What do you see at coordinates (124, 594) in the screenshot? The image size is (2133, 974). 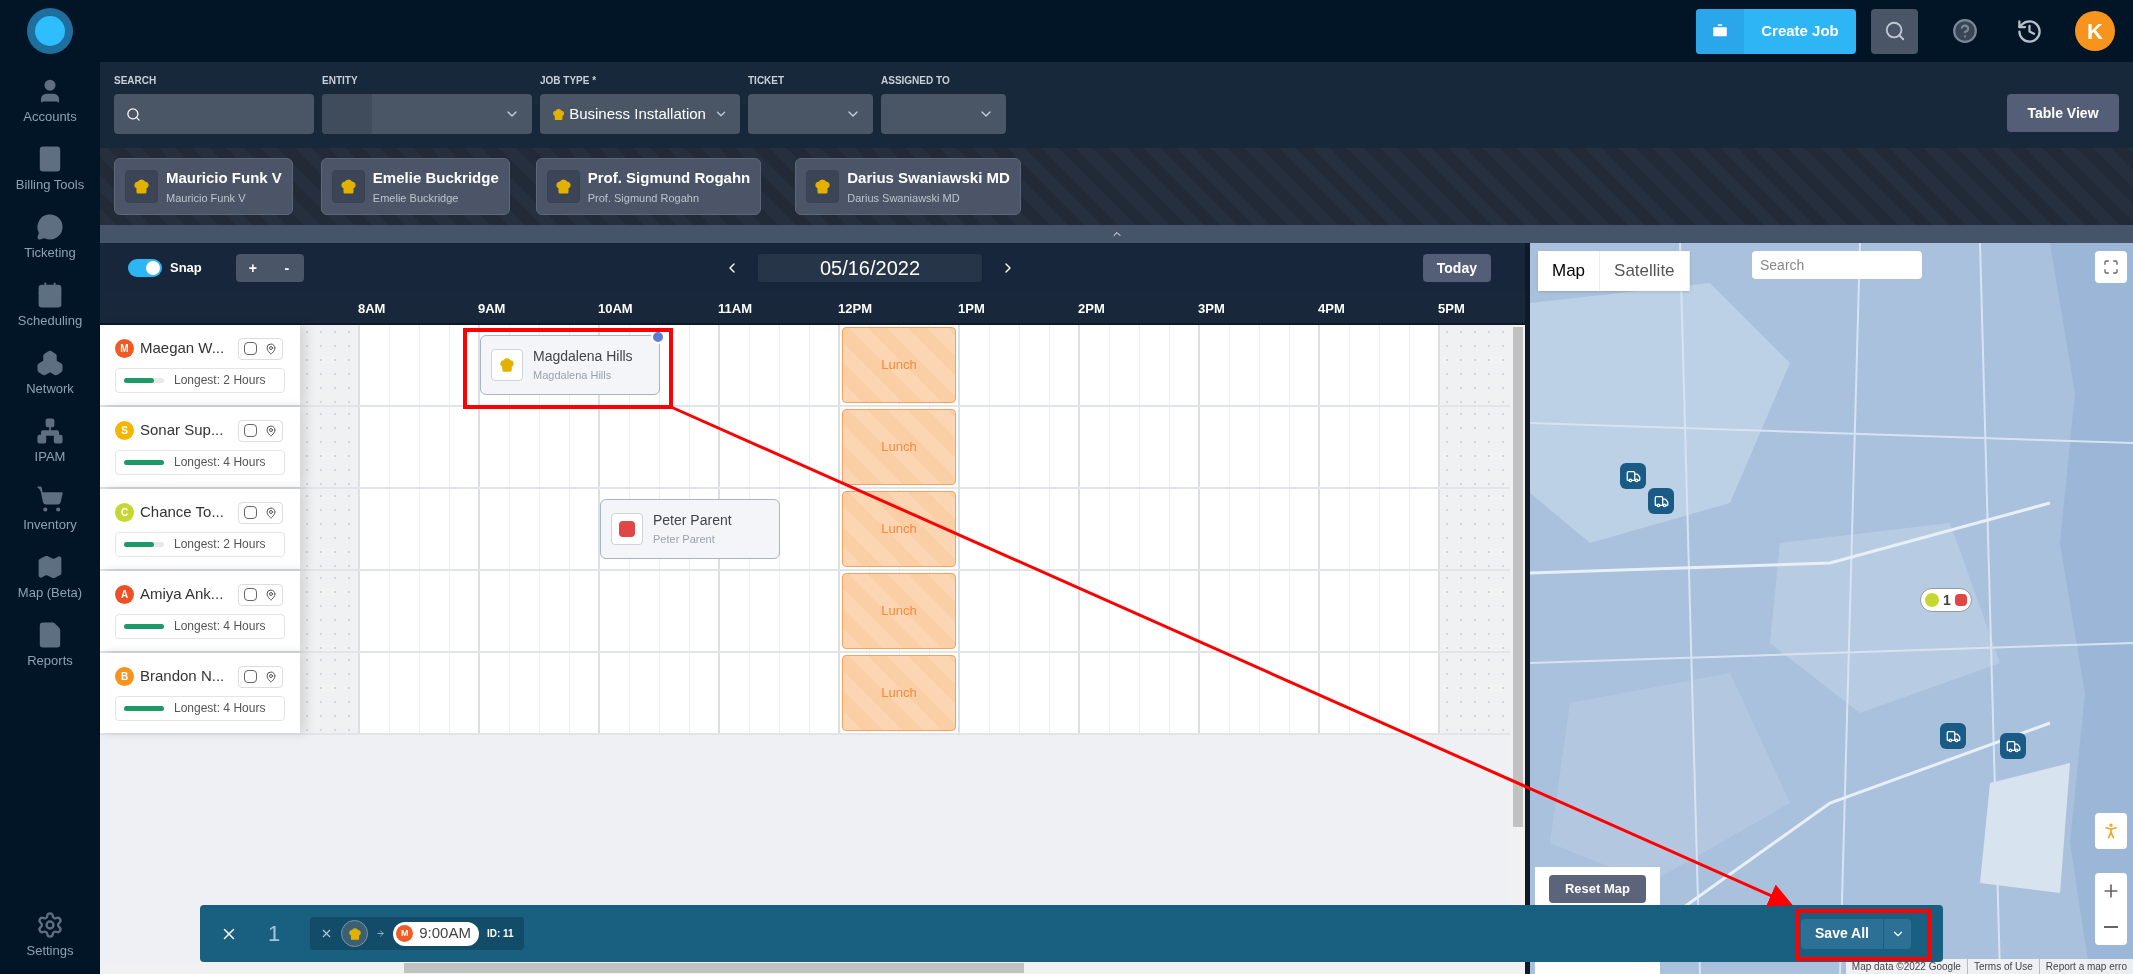 I see `initial-badge: A` at bounding box center [124, 594].